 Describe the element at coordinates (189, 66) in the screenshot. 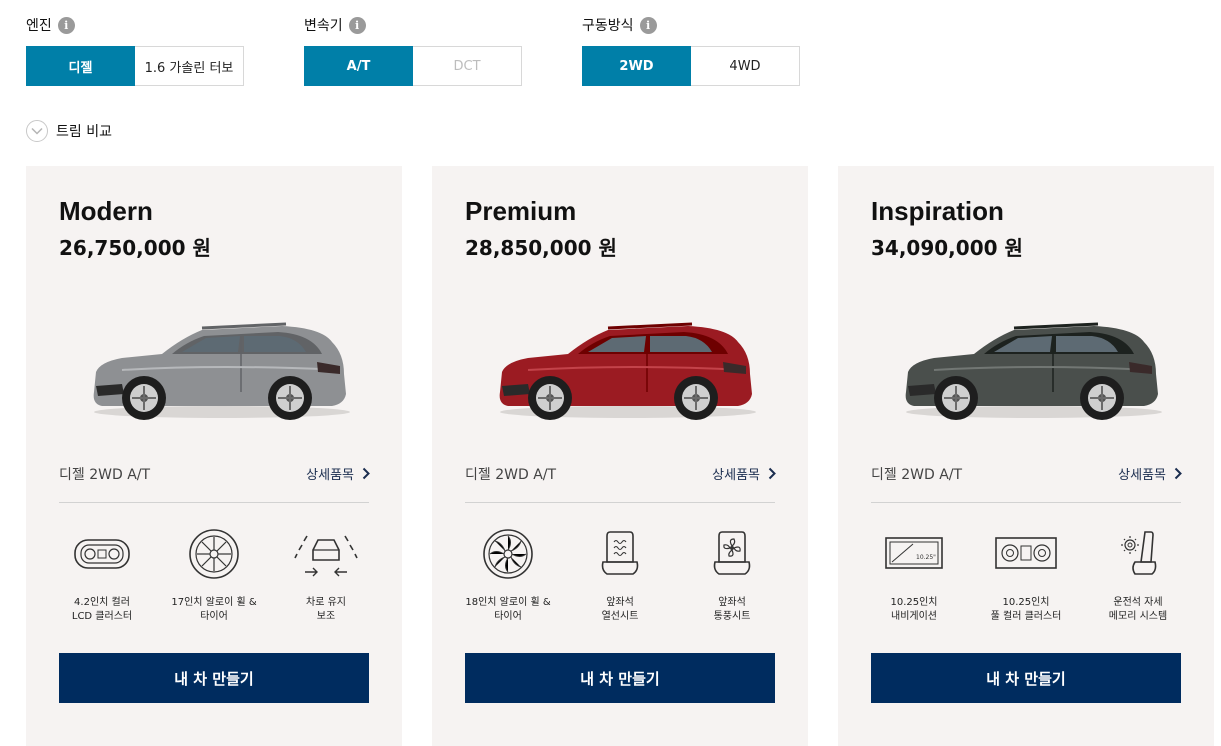

I see `engine-option-gasoline-turbo: 1.6 가솔린 터보` at that location.